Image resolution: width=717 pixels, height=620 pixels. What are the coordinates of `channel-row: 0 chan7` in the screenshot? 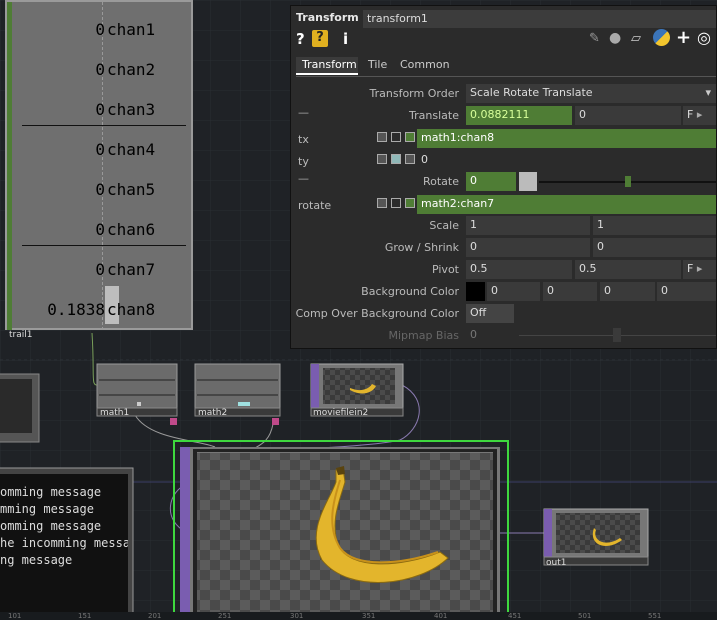 It's located at (125, 269).